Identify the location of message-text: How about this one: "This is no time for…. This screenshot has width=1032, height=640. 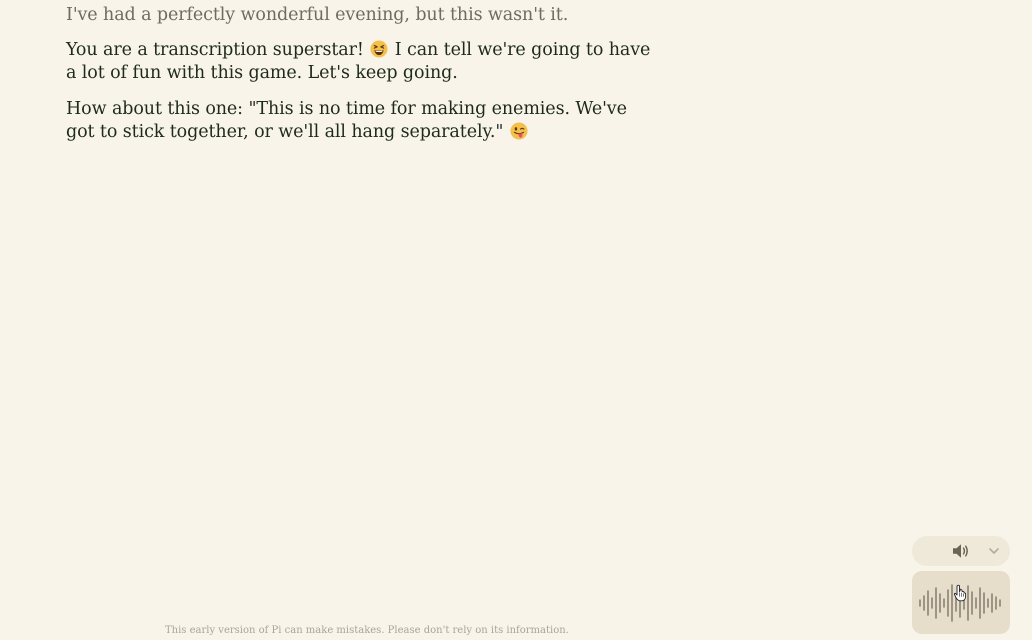
(346, 120).